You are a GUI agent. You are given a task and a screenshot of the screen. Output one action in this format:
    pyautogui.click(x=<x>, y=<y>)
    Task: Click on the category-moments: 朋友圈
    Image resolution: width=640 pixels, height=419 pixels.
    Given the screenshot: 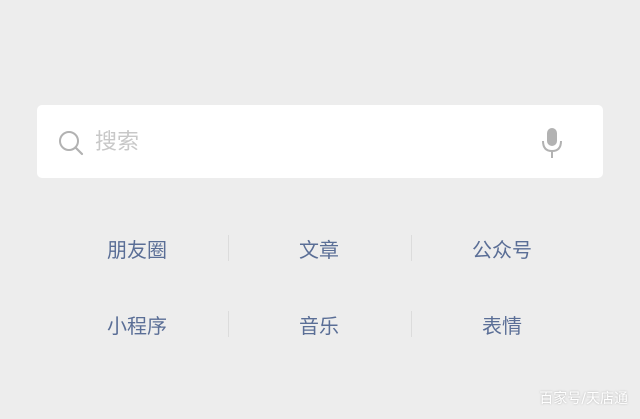 What is the action you would take?
    pyautogui.click(x=137, y=248)
    